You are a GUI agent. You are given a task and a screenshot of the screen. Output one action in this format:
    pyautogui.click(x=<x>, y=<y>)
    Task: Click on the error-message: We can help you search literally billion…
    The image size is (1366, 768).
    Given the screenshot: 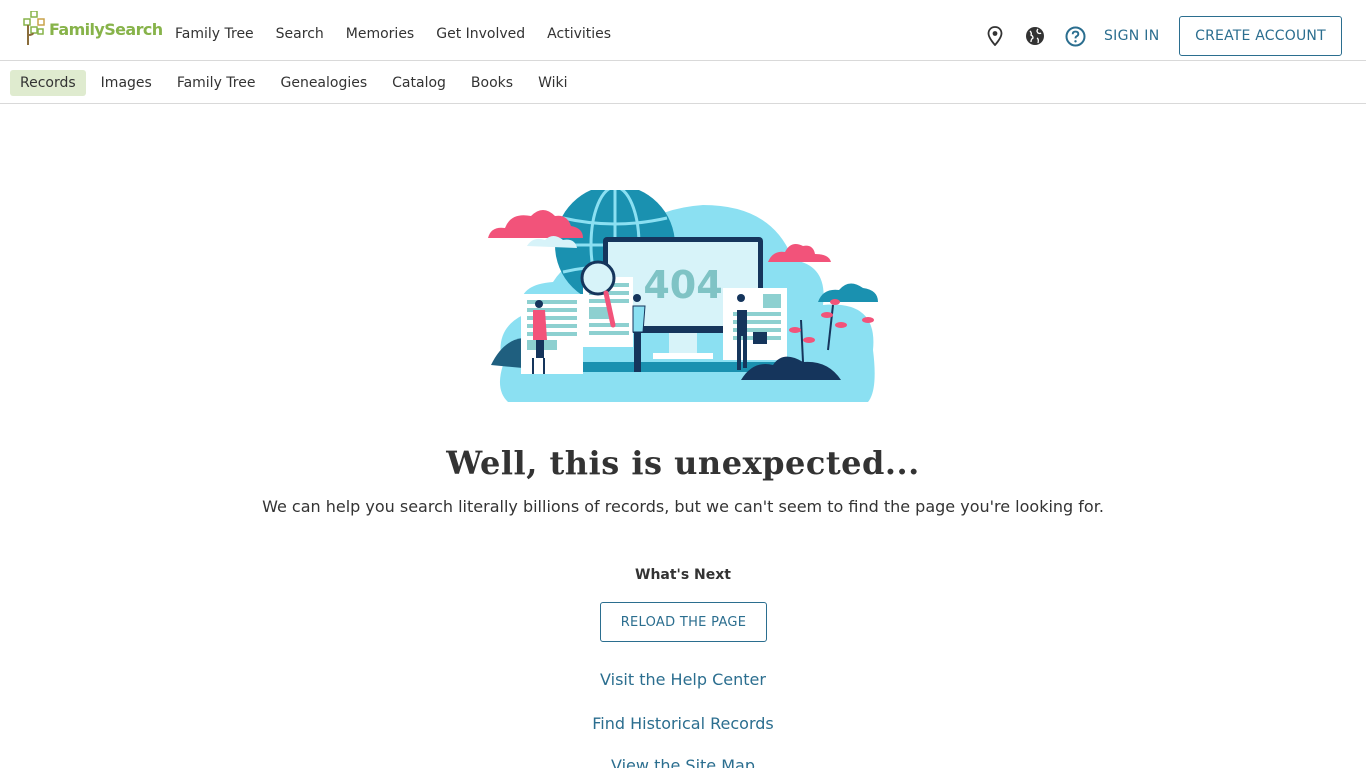 What is the action you would take?
    pyautogui.click(x=683, y=506)
    